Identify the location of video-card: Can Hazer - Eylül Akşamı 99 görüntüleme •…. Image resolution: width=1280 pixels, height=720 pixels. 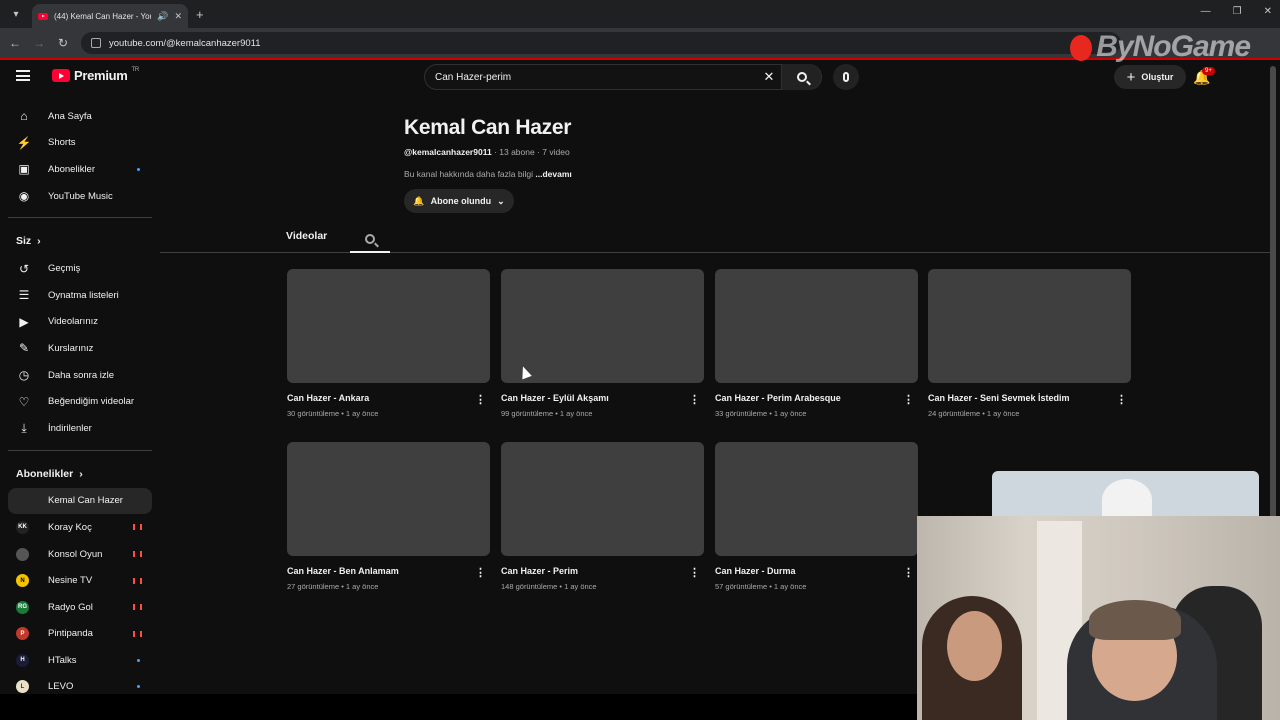
(602, 343).